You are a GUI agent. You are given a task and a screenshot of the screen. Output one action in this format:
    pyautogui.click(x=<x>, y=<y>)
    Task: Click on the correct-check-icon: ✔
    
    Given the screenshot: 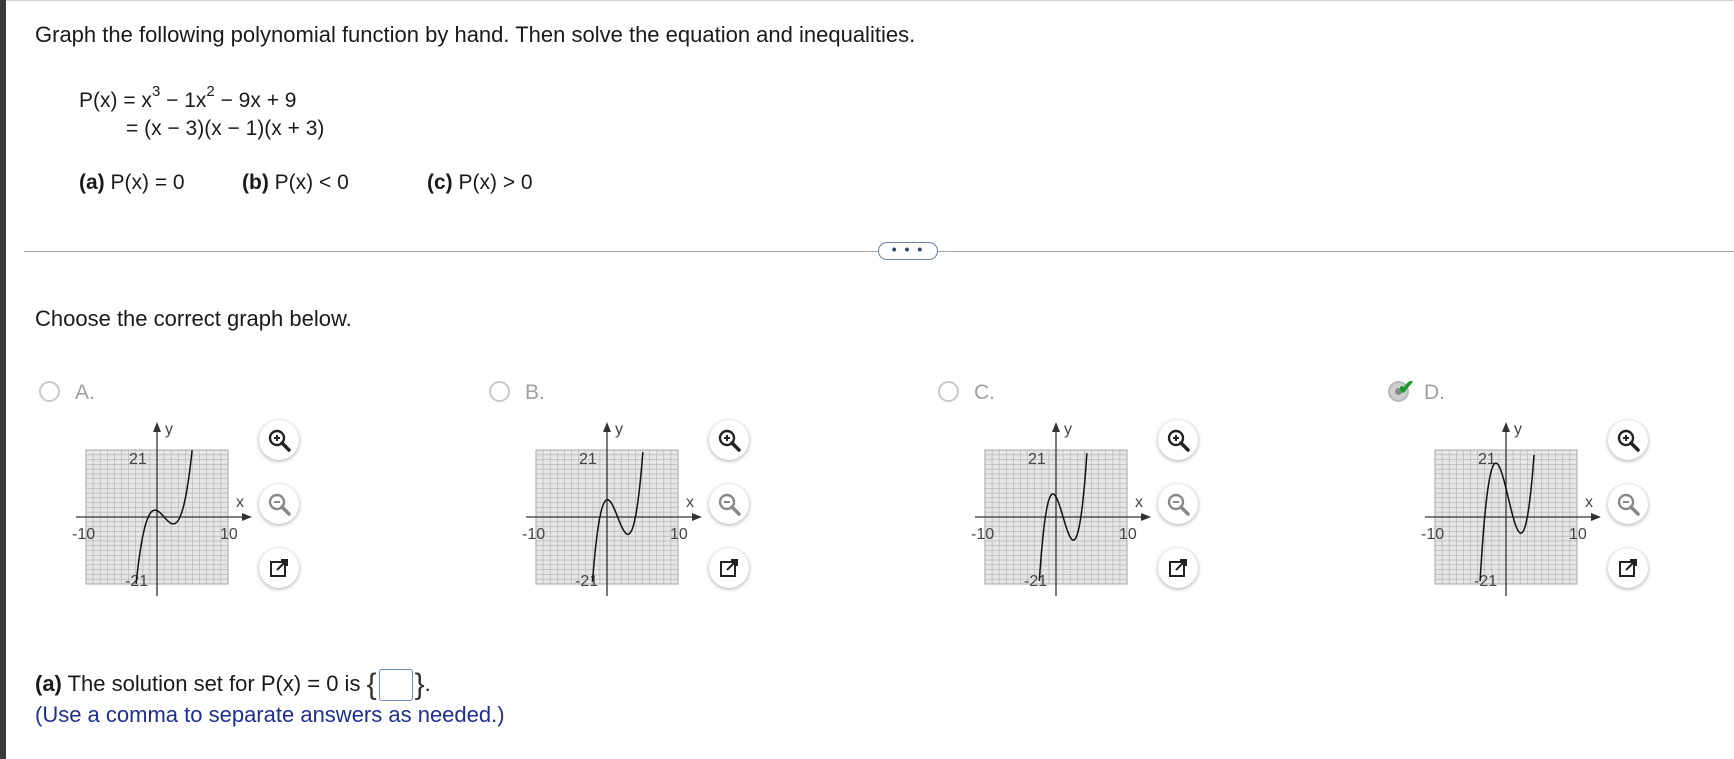 What is the action you would take?
    pyautogui.click(x=1406, y=388)
    